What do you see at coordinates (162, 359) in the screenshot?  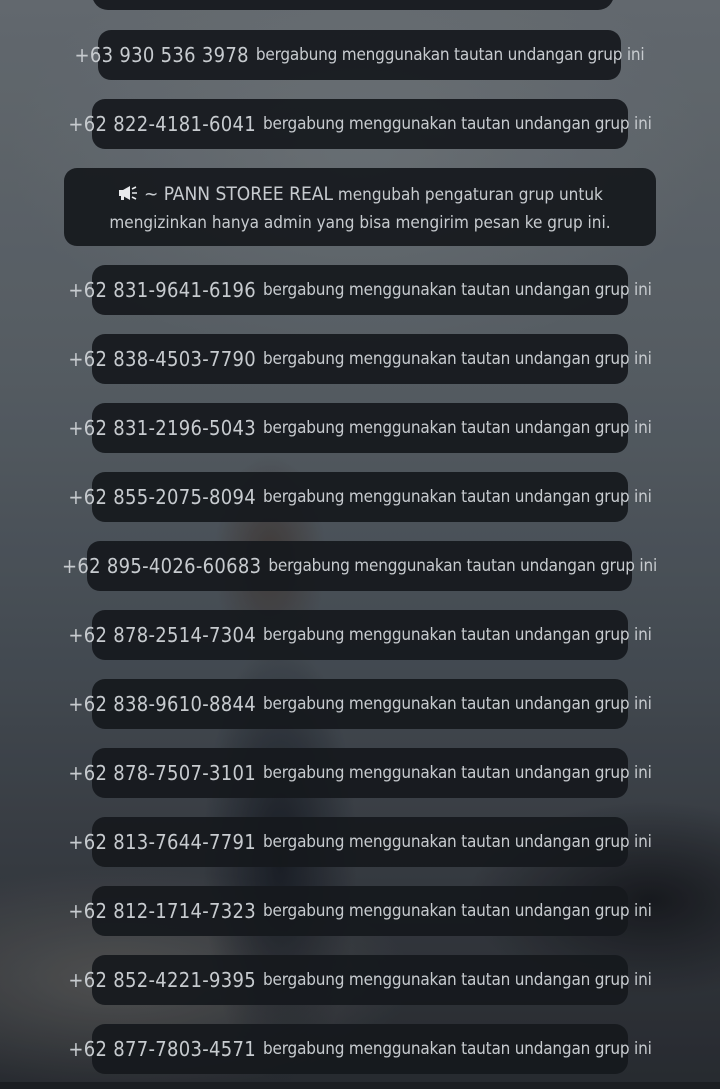 I see `phone-number: +62 838-4503-7790` at bounding box center [162, 359].